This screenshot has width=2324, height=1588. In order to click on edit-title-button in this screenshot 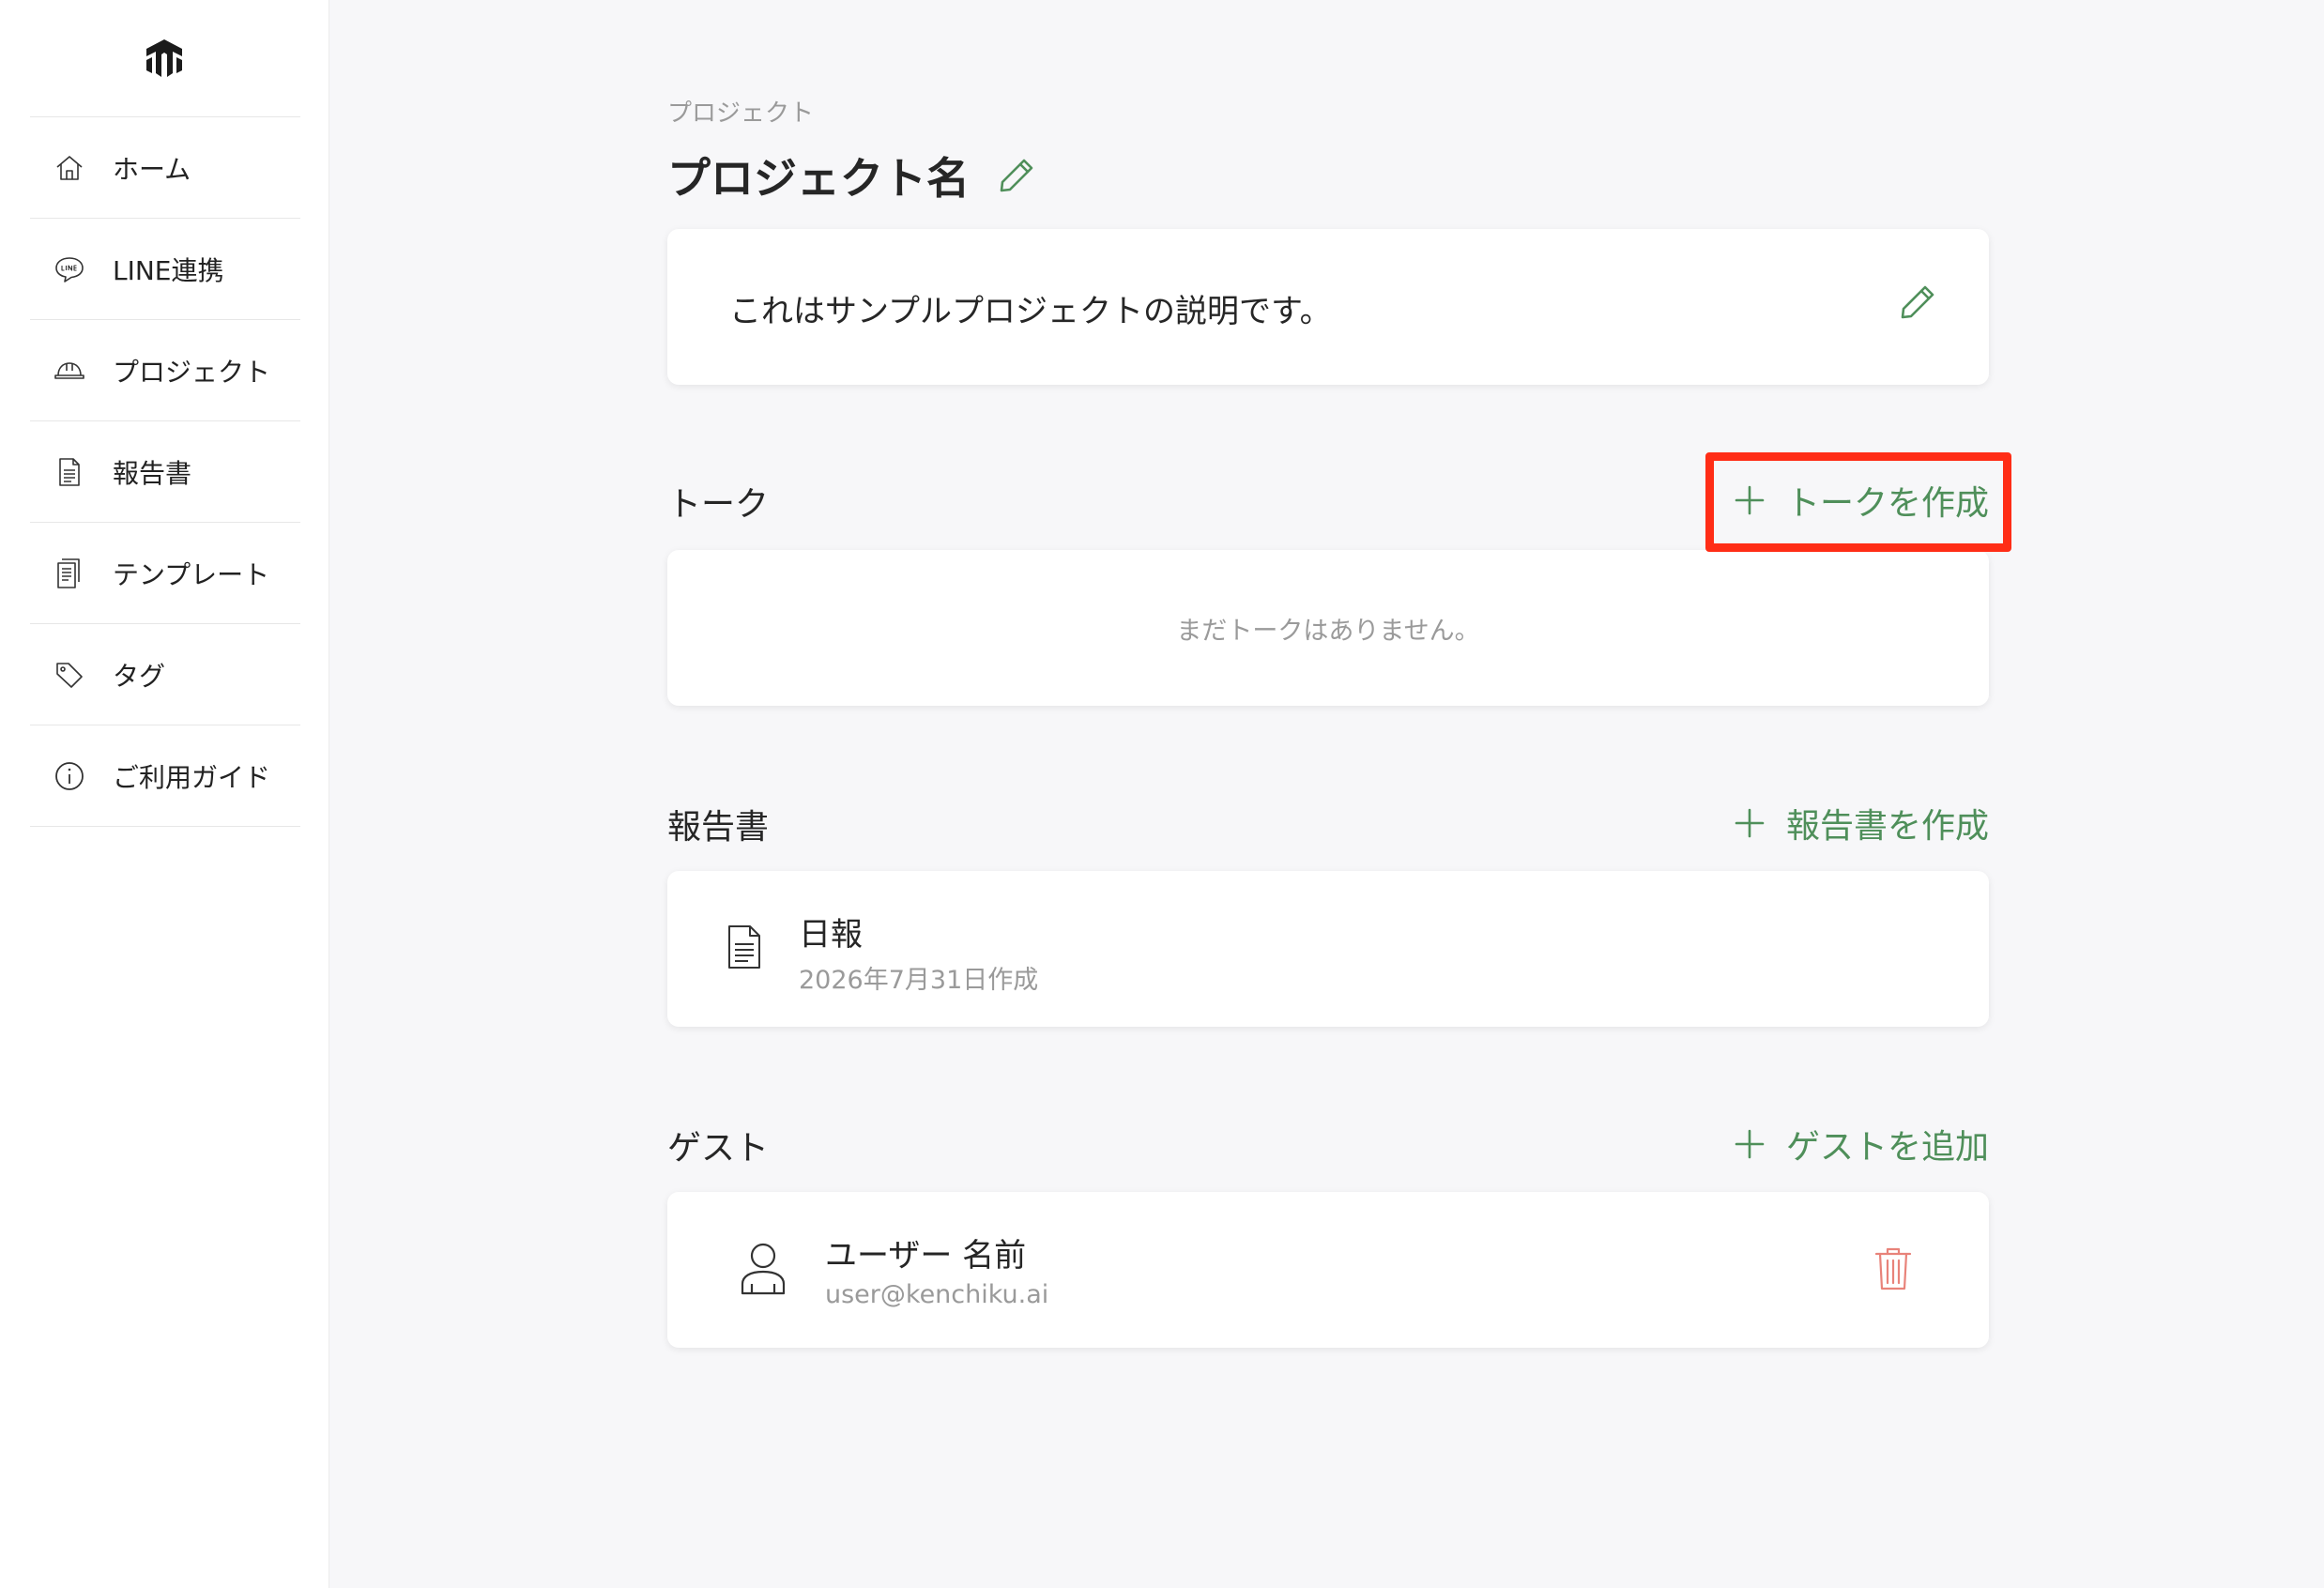, I will do `click(1016, 175)`.